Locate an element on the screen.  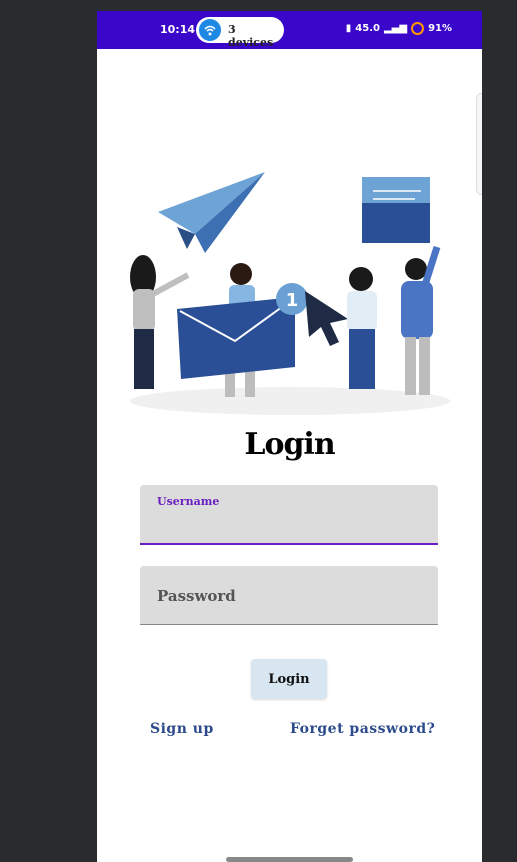
page-title: Login is located at coordinates (289, 444).